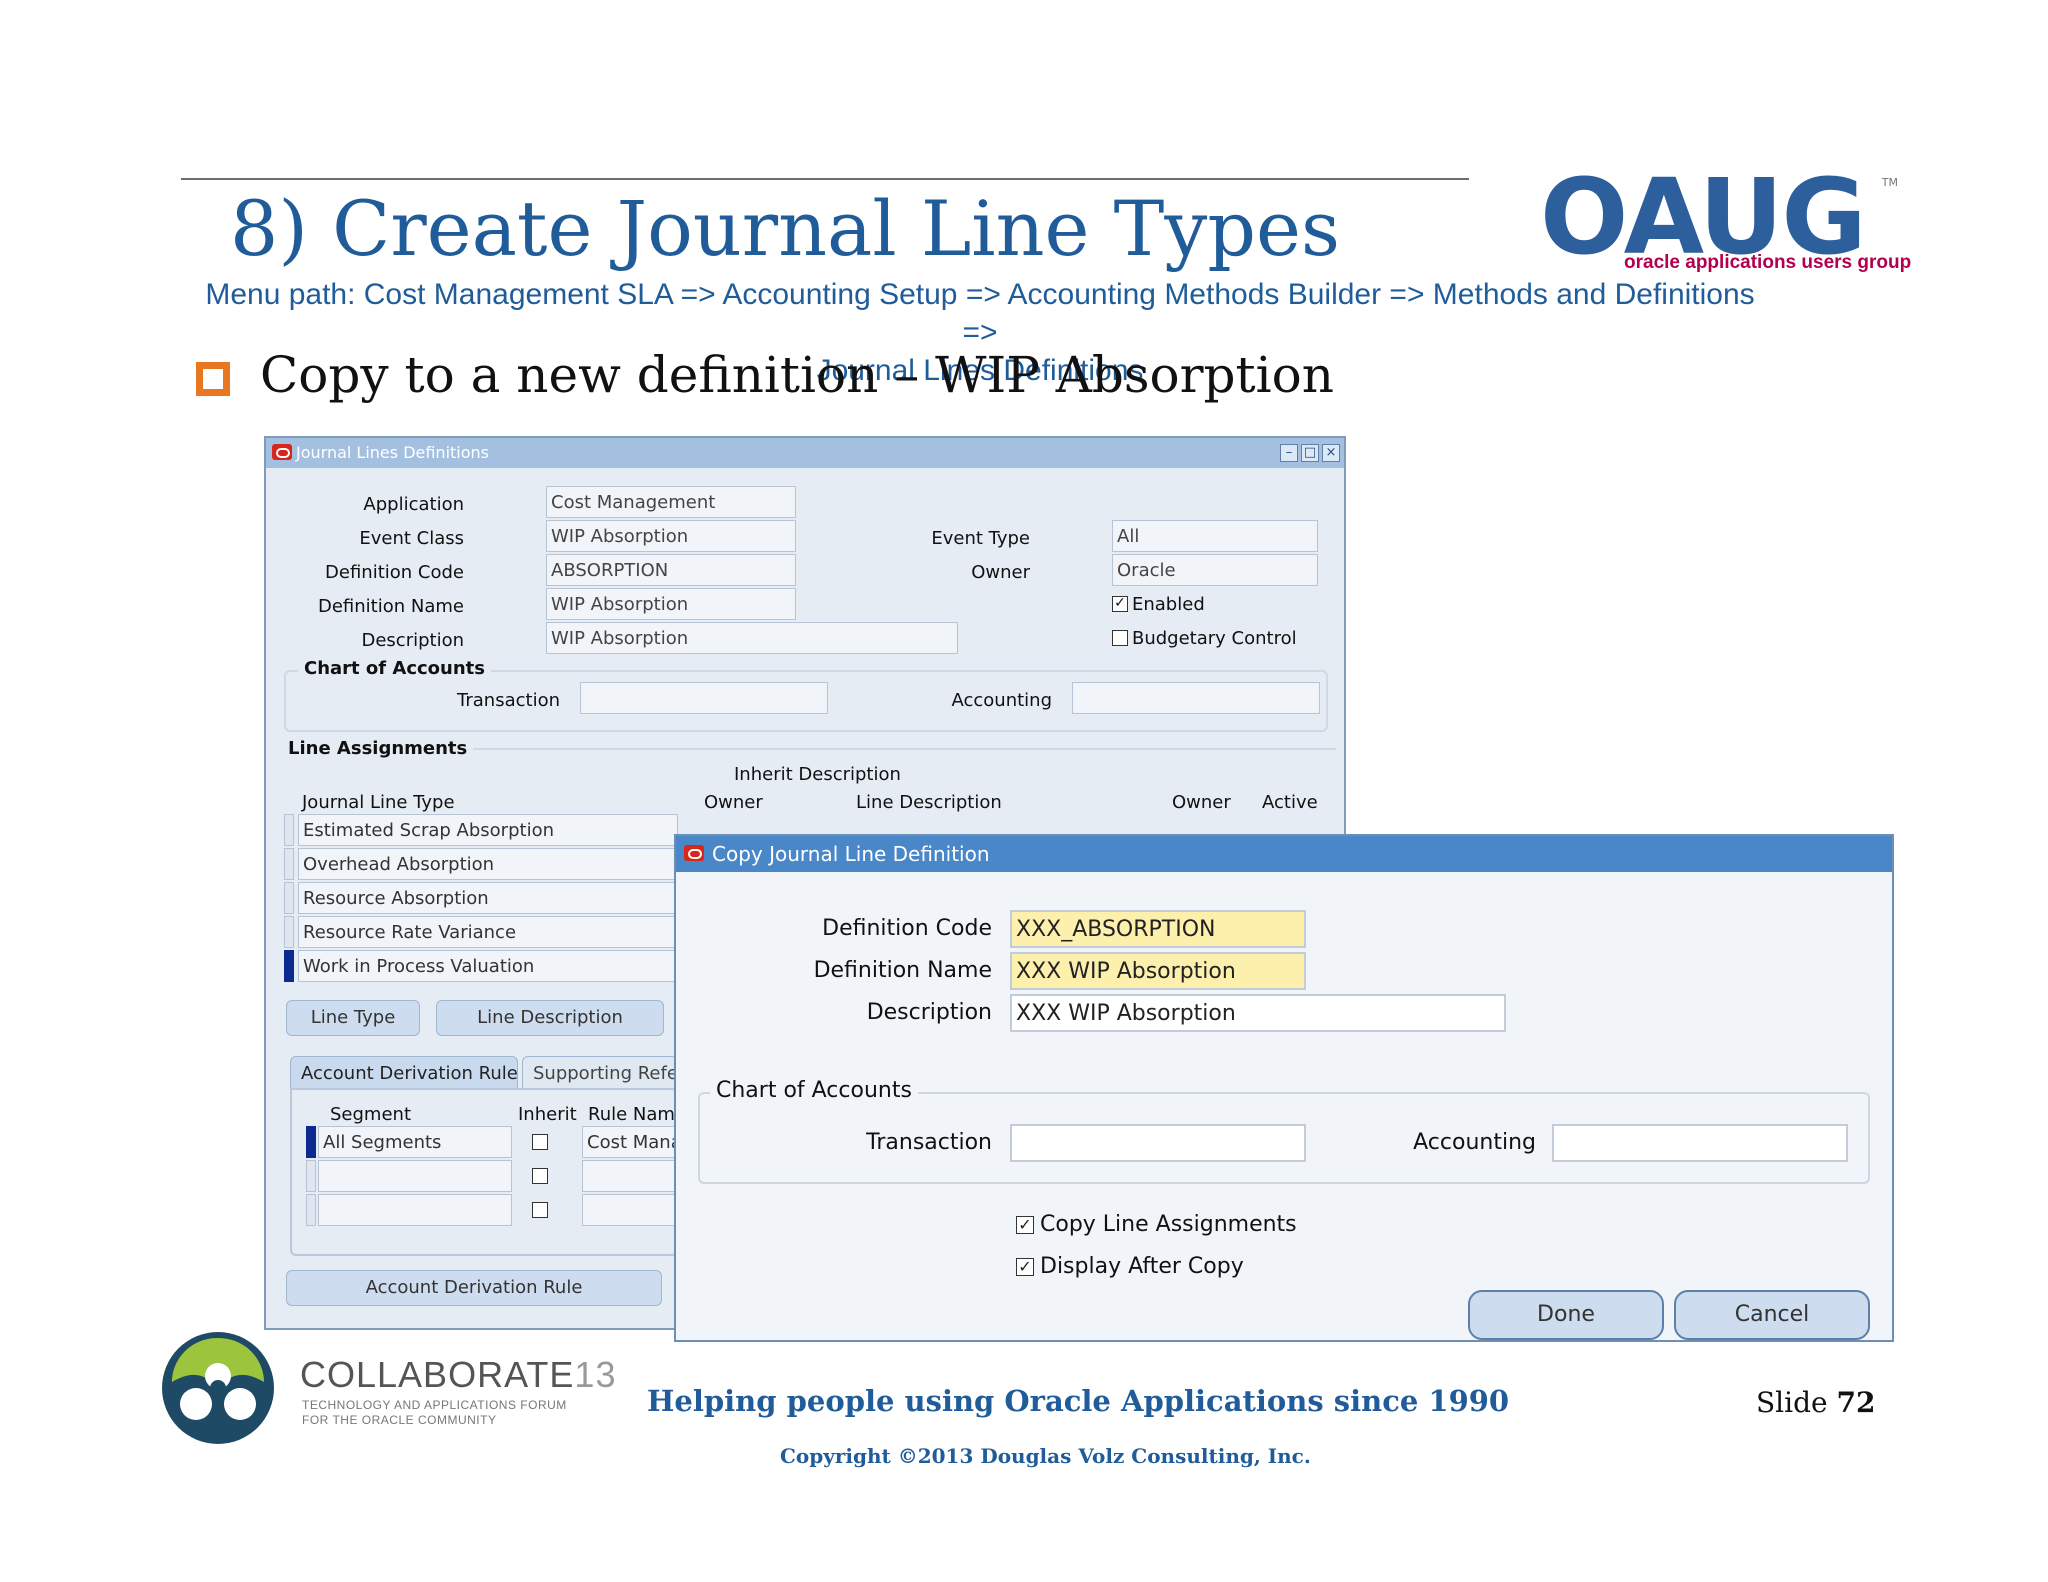 The width and height of the screenshot is (2048, 1582). Describe the element at coordinates (394, 572) in the screenshot. I see `definition-code-label: Definition Code` at that location.